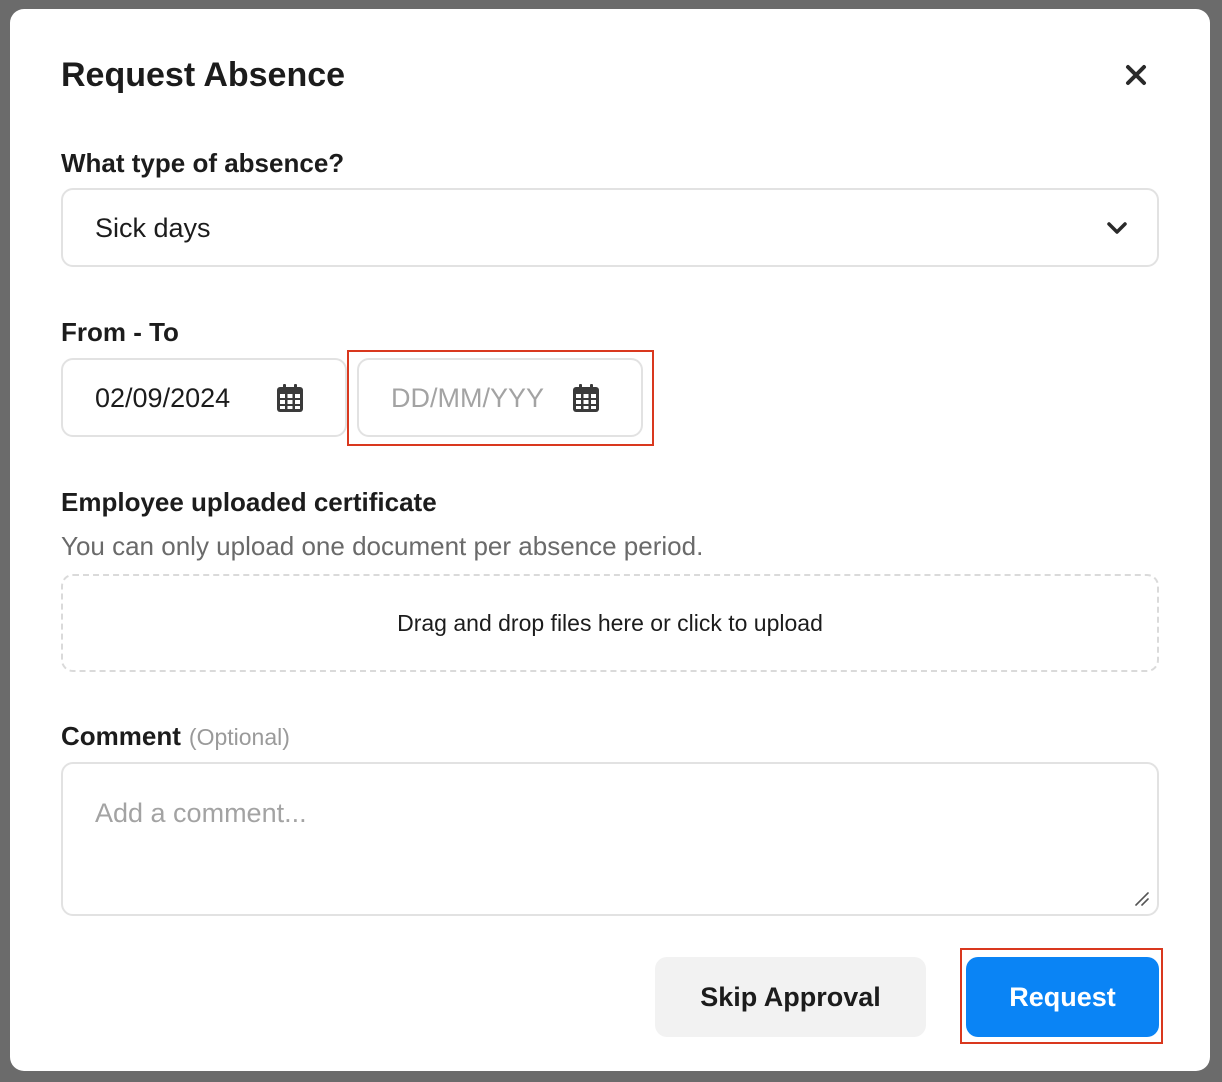  What do you see at coordinates (153, 228) in the screenshot?
I see `absence-type-value: Sick days` at bounding box center [153, 228].